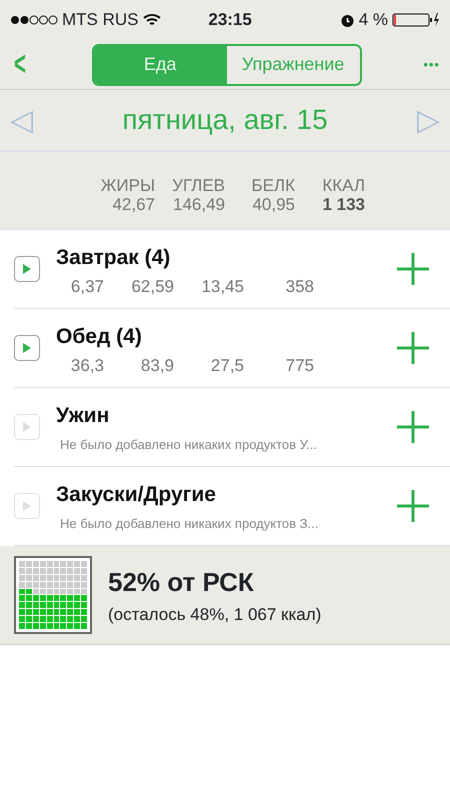  Describe the element at coordinates (198, 185) in the screenshot. I see `column-header: УГЛЕВ` at that location.